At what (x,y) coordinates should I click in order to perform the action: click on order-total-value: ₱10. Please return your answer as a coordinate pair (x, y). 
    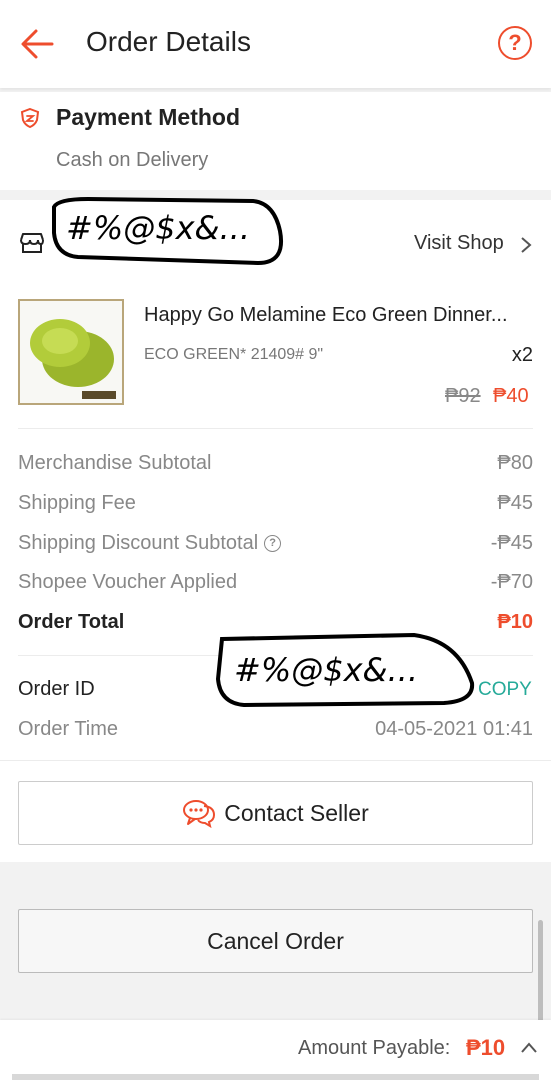
    Looking at the image, I should click on (515, 622).